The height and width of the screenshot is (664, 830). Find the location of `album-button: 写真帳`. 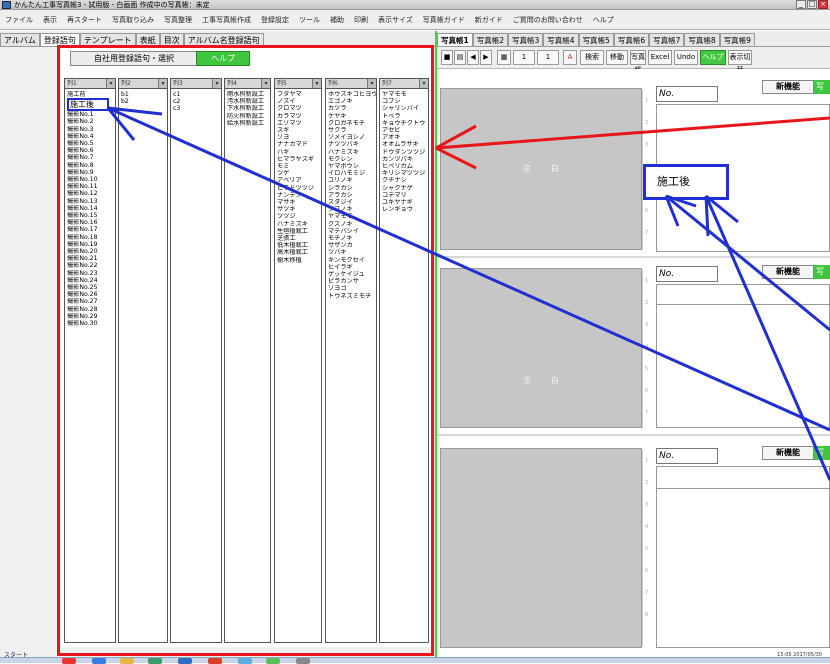

album-button: 写真帳 is located at coordinates (638, 62).